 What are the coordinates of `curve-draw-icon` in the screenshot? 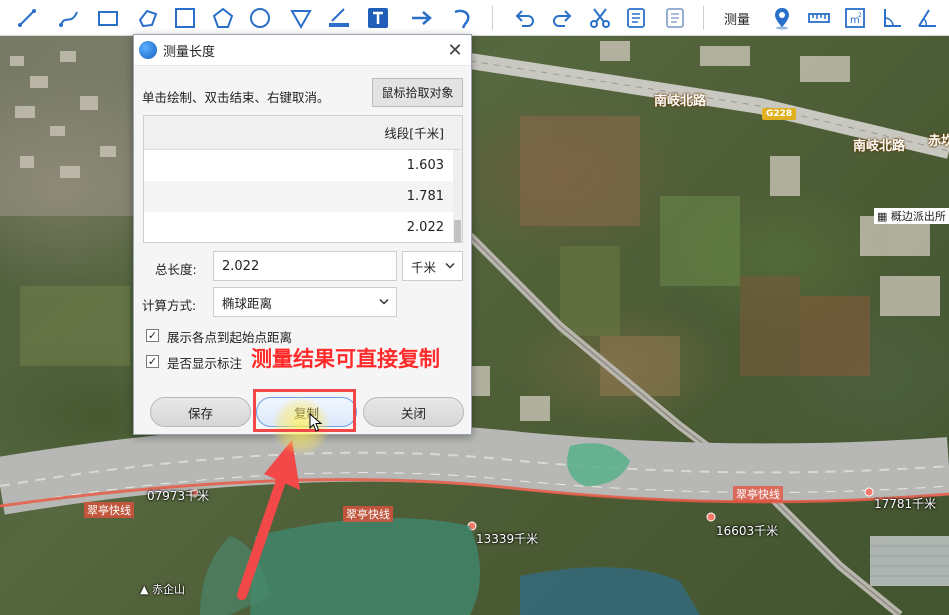 It's located at (69, 18).